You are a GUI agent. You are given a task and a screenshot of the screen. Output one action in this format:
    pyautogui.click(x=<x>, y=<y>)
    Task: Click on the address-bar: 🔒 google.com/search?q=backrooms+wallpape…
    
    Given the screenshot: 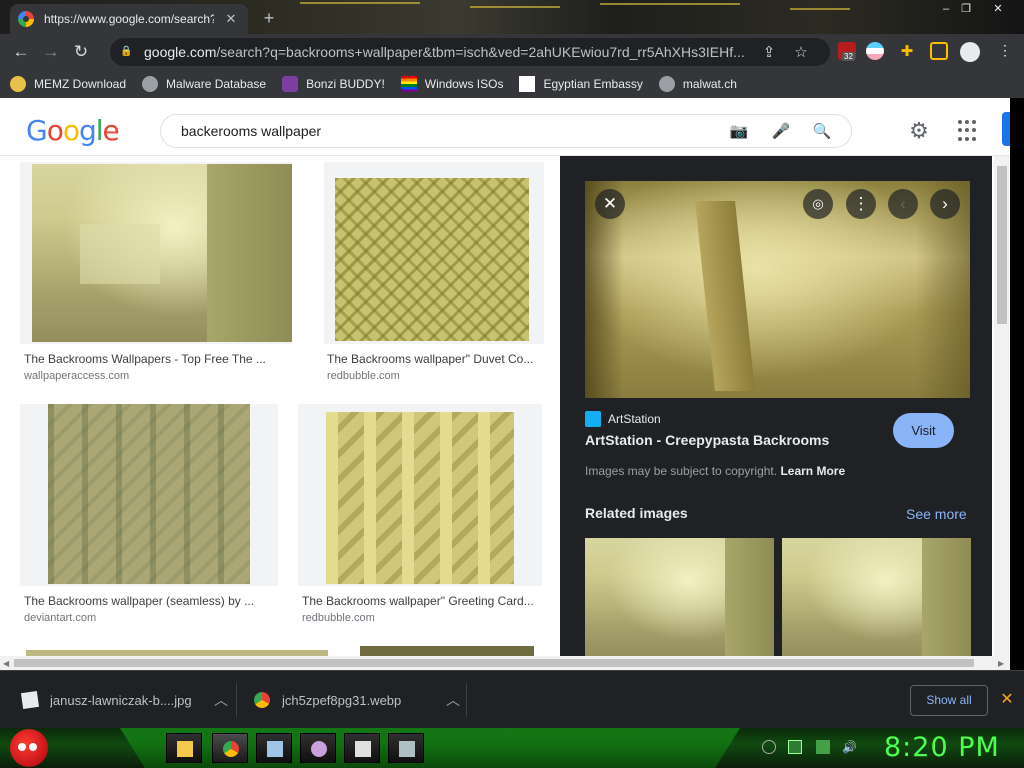 What is the action you would take?
    pyautogui.click(x=470, y=52)
    